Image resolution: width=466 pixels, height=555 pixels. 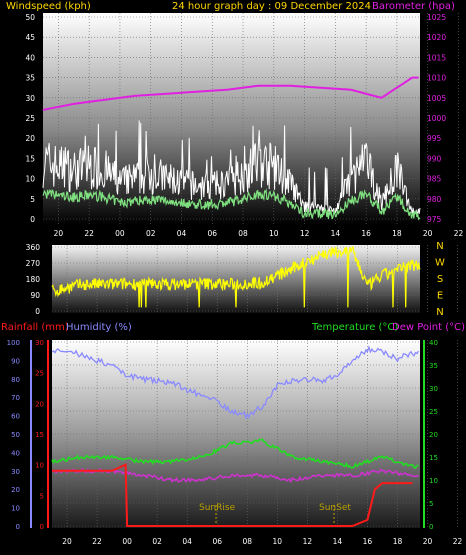 What do you see at coordinates (39, 343) in the screenshot?
I see `rainfall-tick-label: 30` at bounding box center [39, 343].